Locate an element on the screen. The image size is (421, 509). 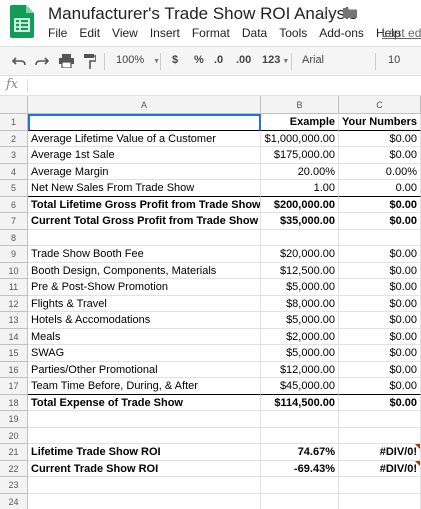
select-all-corner is located at coordinates (14, 105).